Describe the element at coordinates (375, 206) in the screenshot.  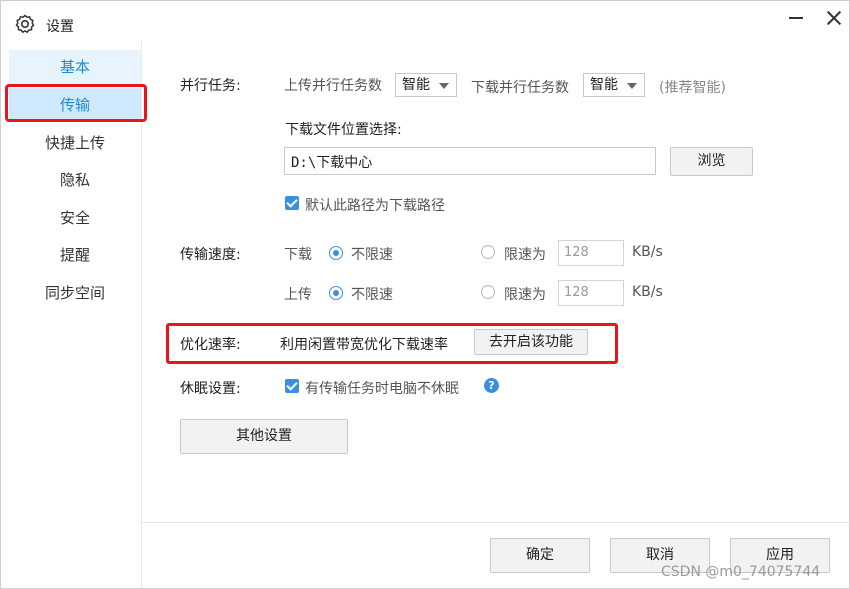
I see `default-path-checkbox-label: 默认此路径为下载路径` at that location.